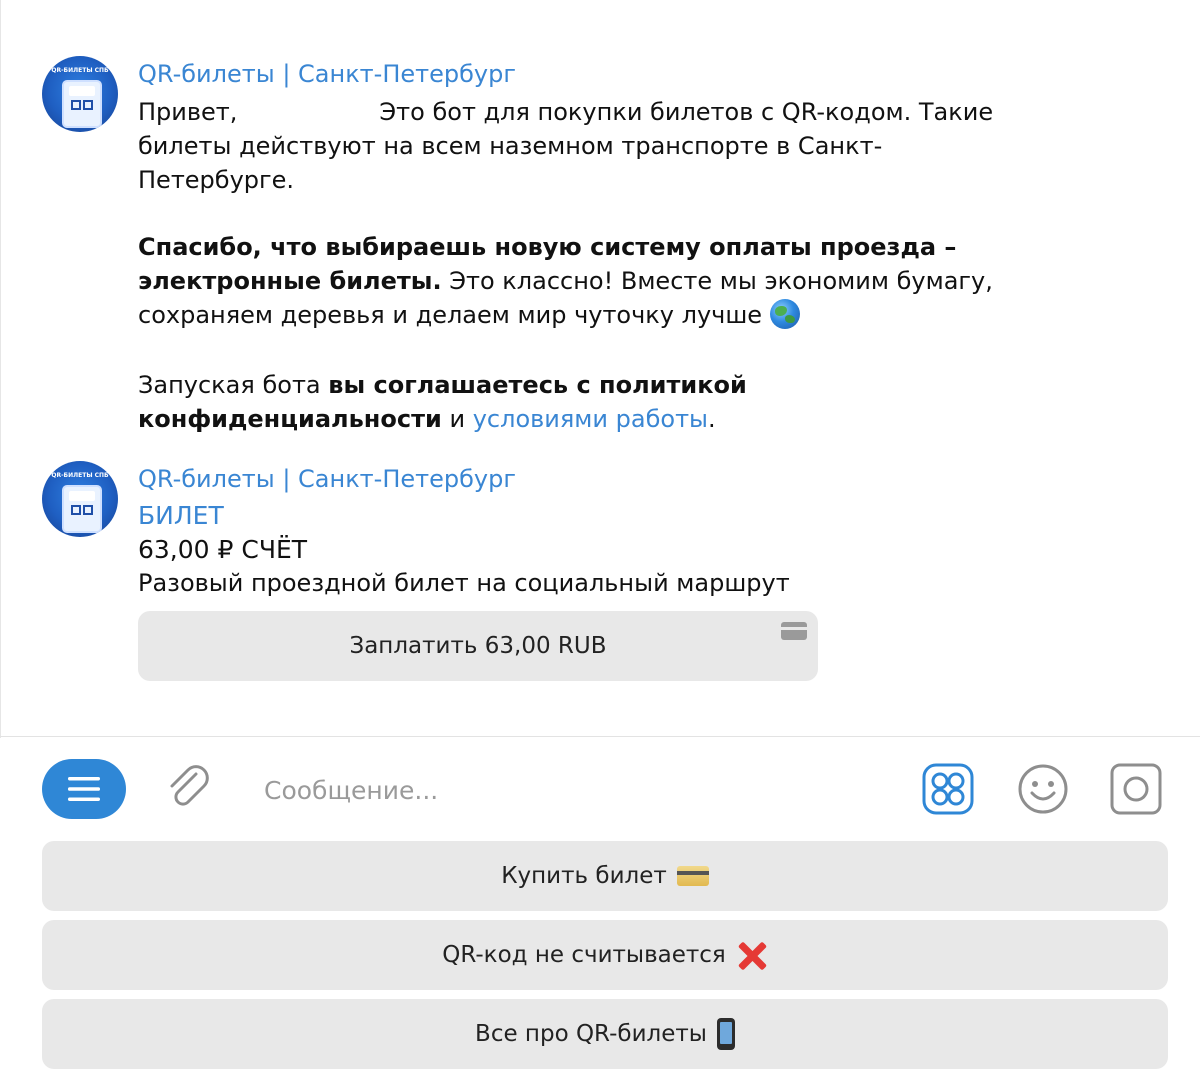 The image size is (1200, 1087). Describe the element at coordinates (574, 790) in the screenshot. I see `message-input` at that location.